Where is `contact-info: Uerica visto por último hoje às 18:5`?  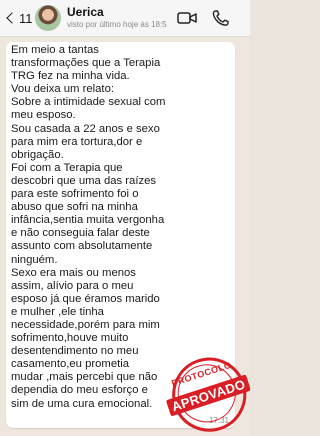 contact-info: Uerica visto por último hoje às 18:5 is located at coordinates (122, 17).